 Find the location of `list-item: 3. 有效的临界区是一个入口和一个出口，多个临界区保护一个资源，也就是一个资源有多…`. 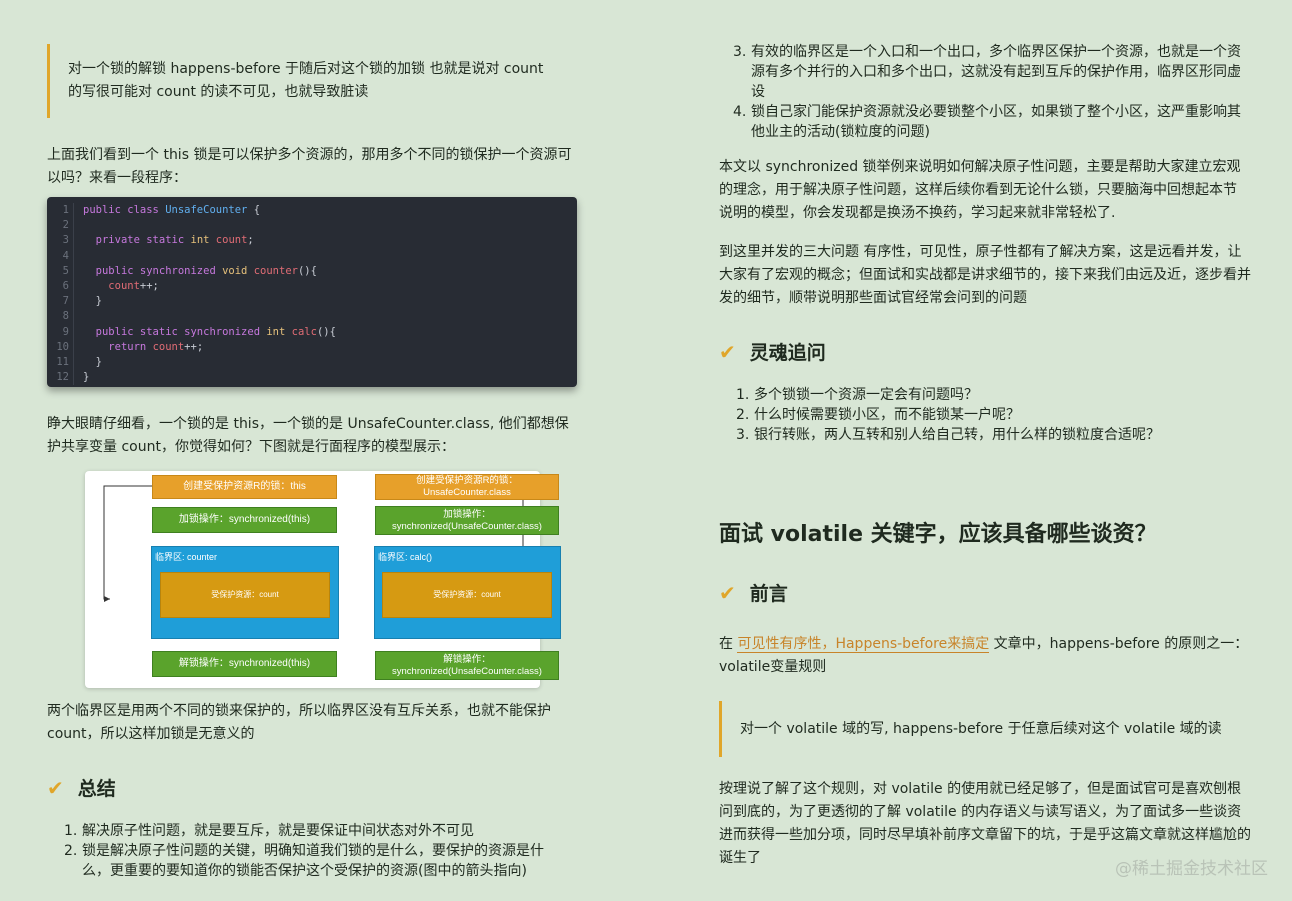

list-item: 3. 有效的临界区是一个入口和一个出口，多个临界区保护一个资源，也就是一个资源有多… is located at coordinates (993, 72).